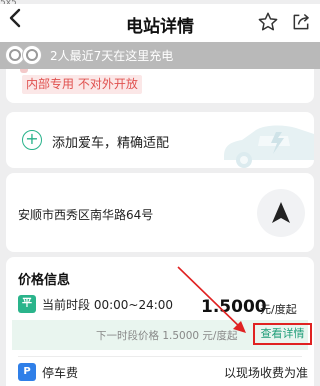 The width and height of the screenshot is (320, 386). I want to click on navigation-arrow-icon, so click(281, 212).